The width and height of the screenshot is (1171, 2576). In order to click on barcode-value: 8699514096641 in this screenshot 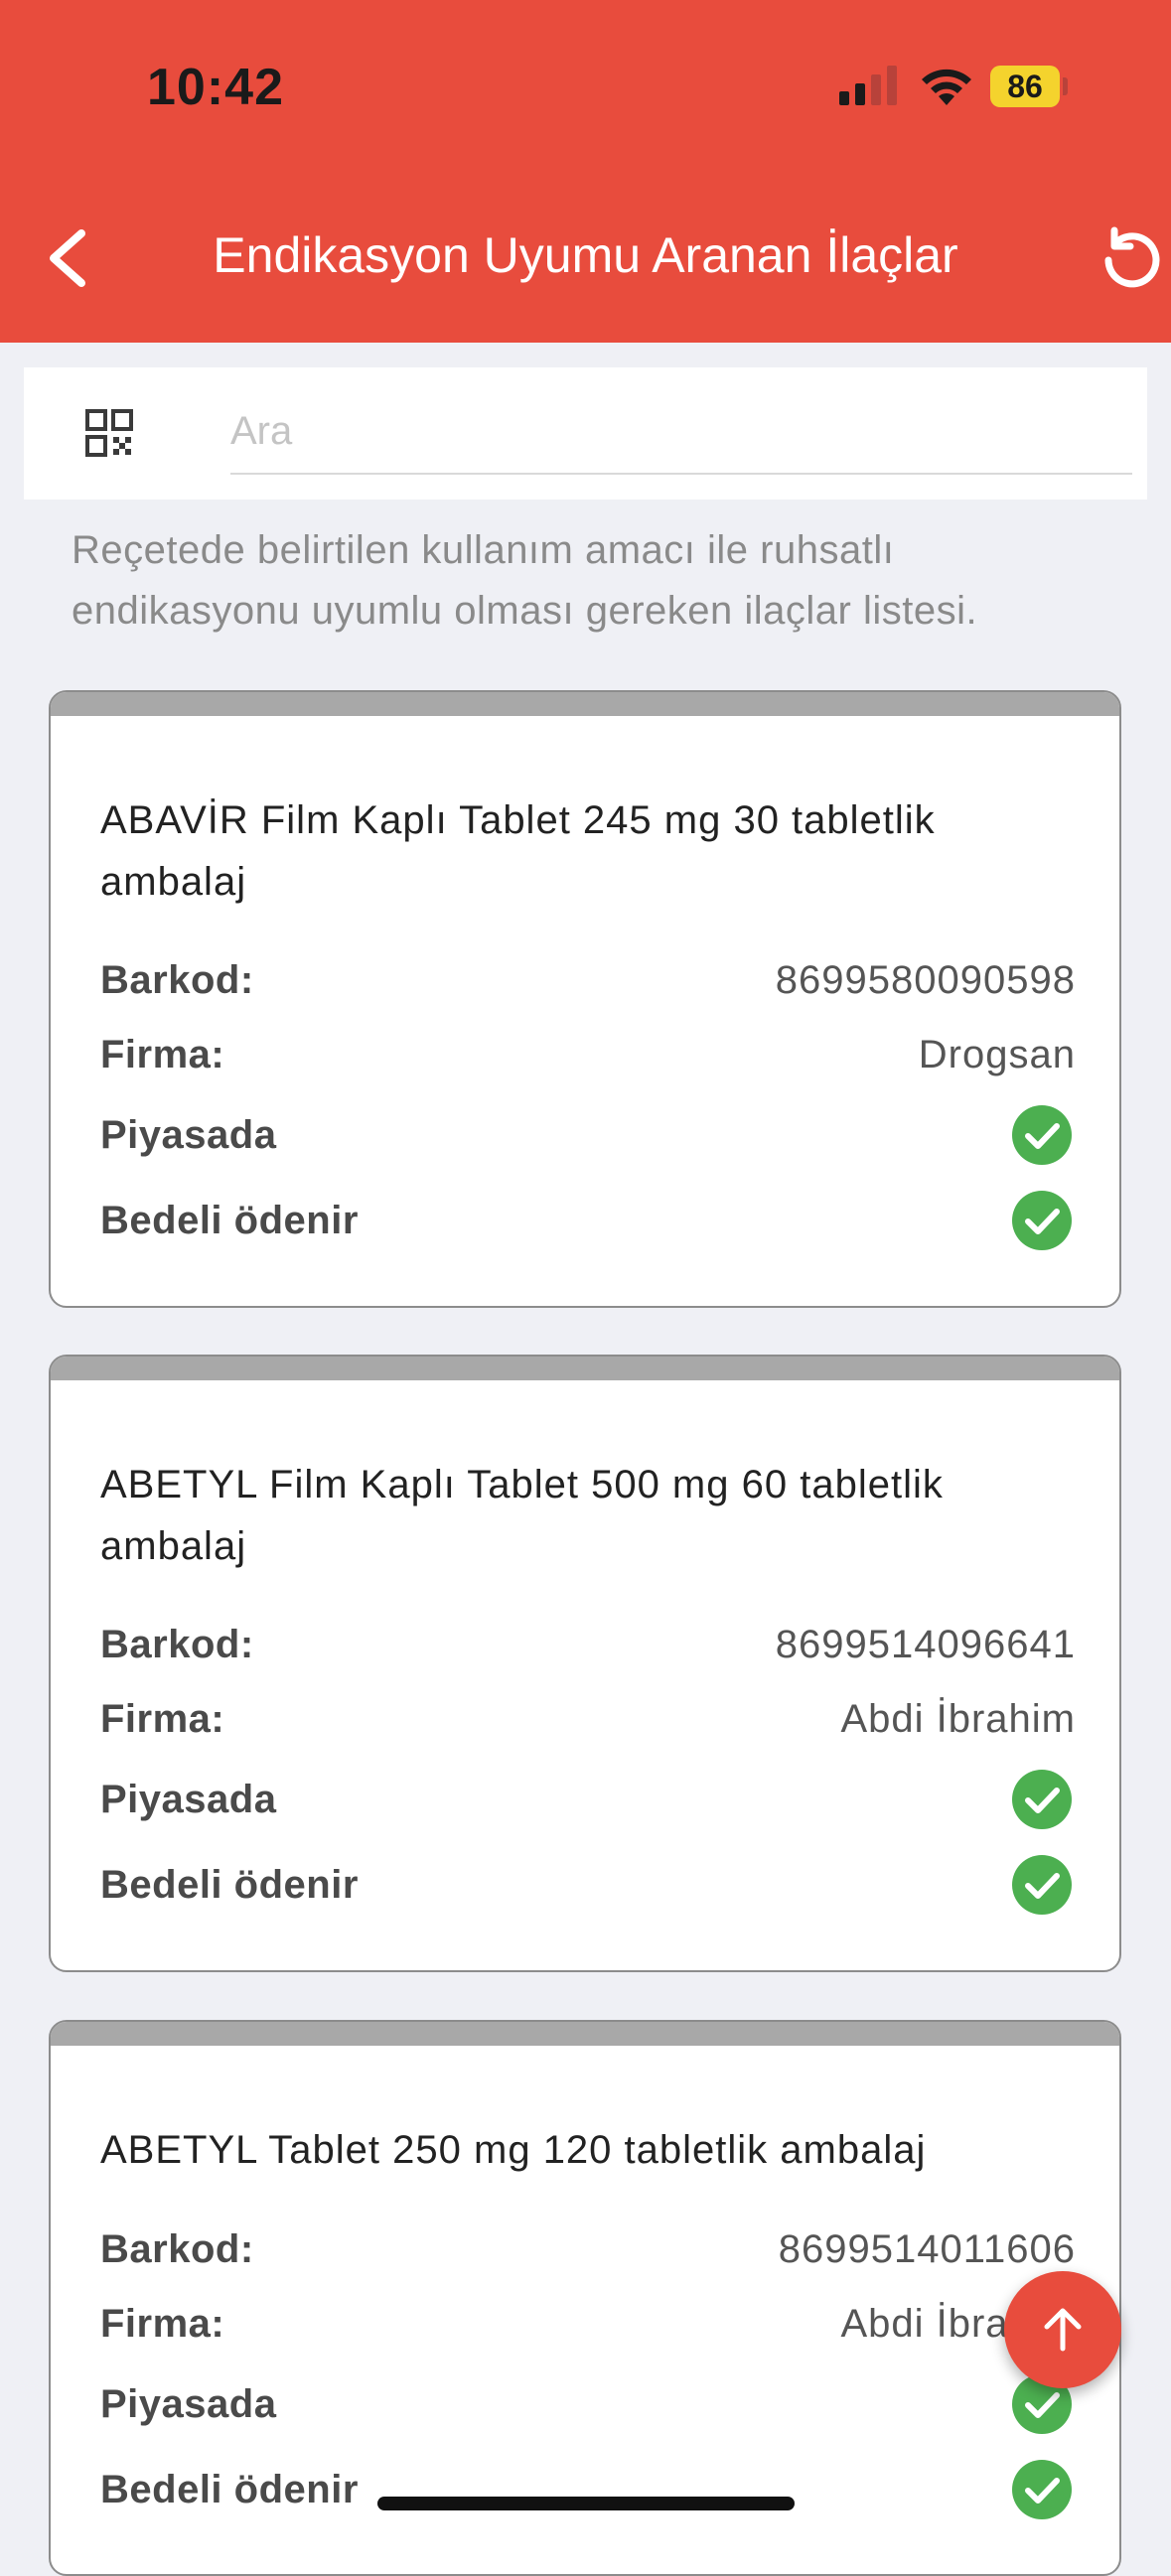, I will do `click(925, 1644)`.